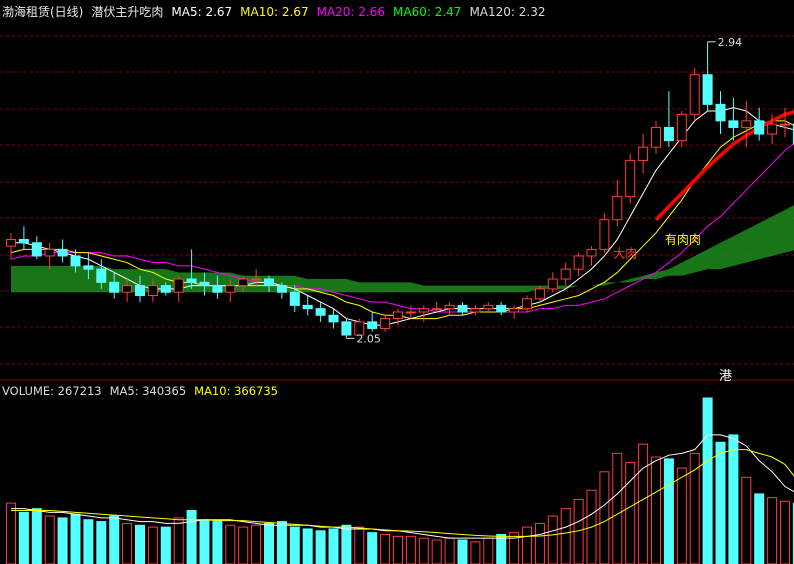 Image resolution: width=794 pixels, height=564 pixels. Describe the element at coordinates (625, 253) in the screenshot. I see `signal-da-rou: 大肉` at that location.